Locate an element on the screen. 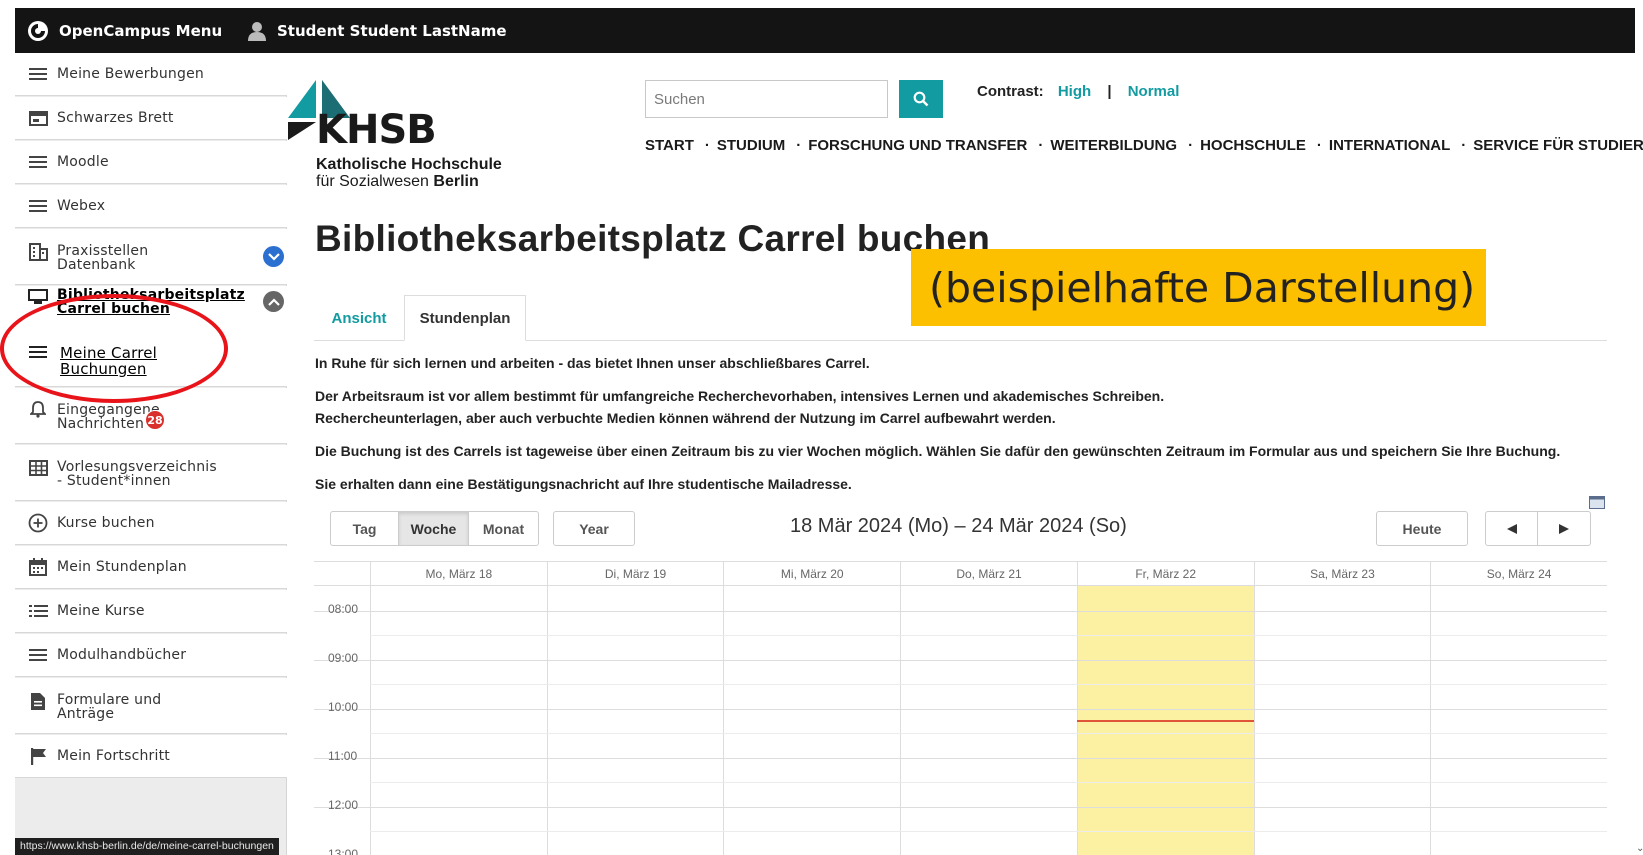  contrast-high-link: High is located at coordinates (1074, 91).